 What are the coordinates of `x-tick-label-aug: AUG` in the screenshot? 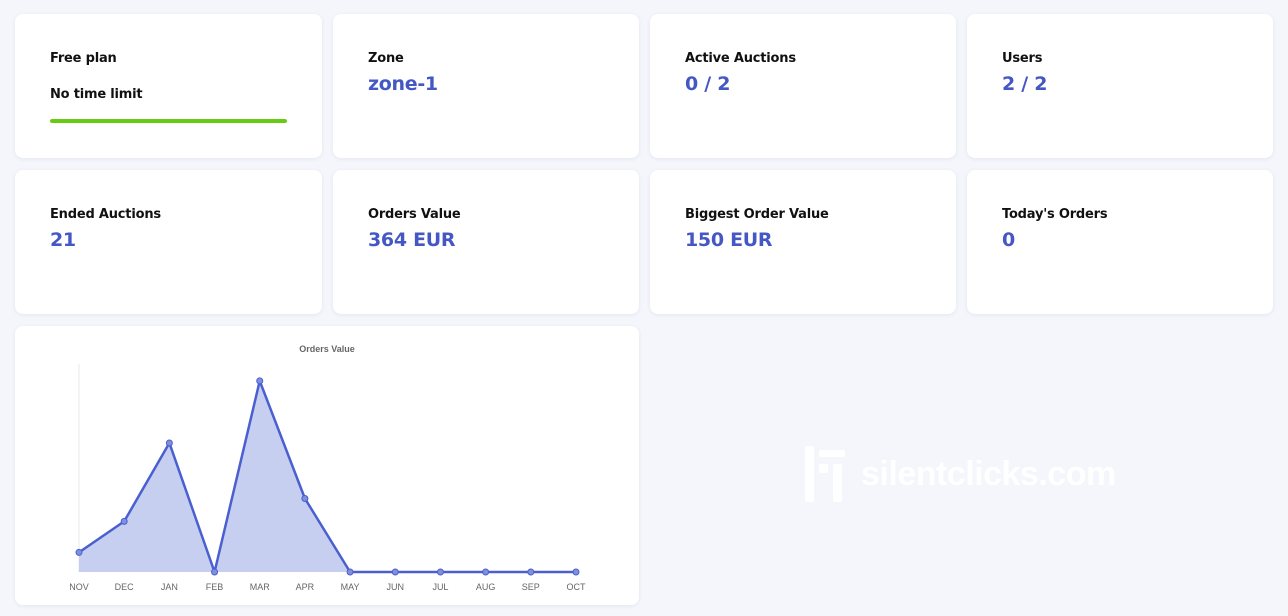 It's located at (486, 587).